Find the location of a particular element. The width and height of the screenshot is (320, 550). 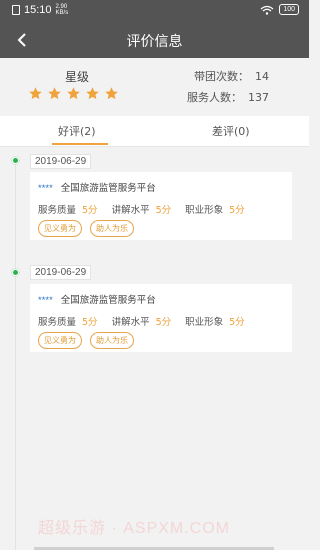

active-tab-indicator is located at coordinates (80, 144).